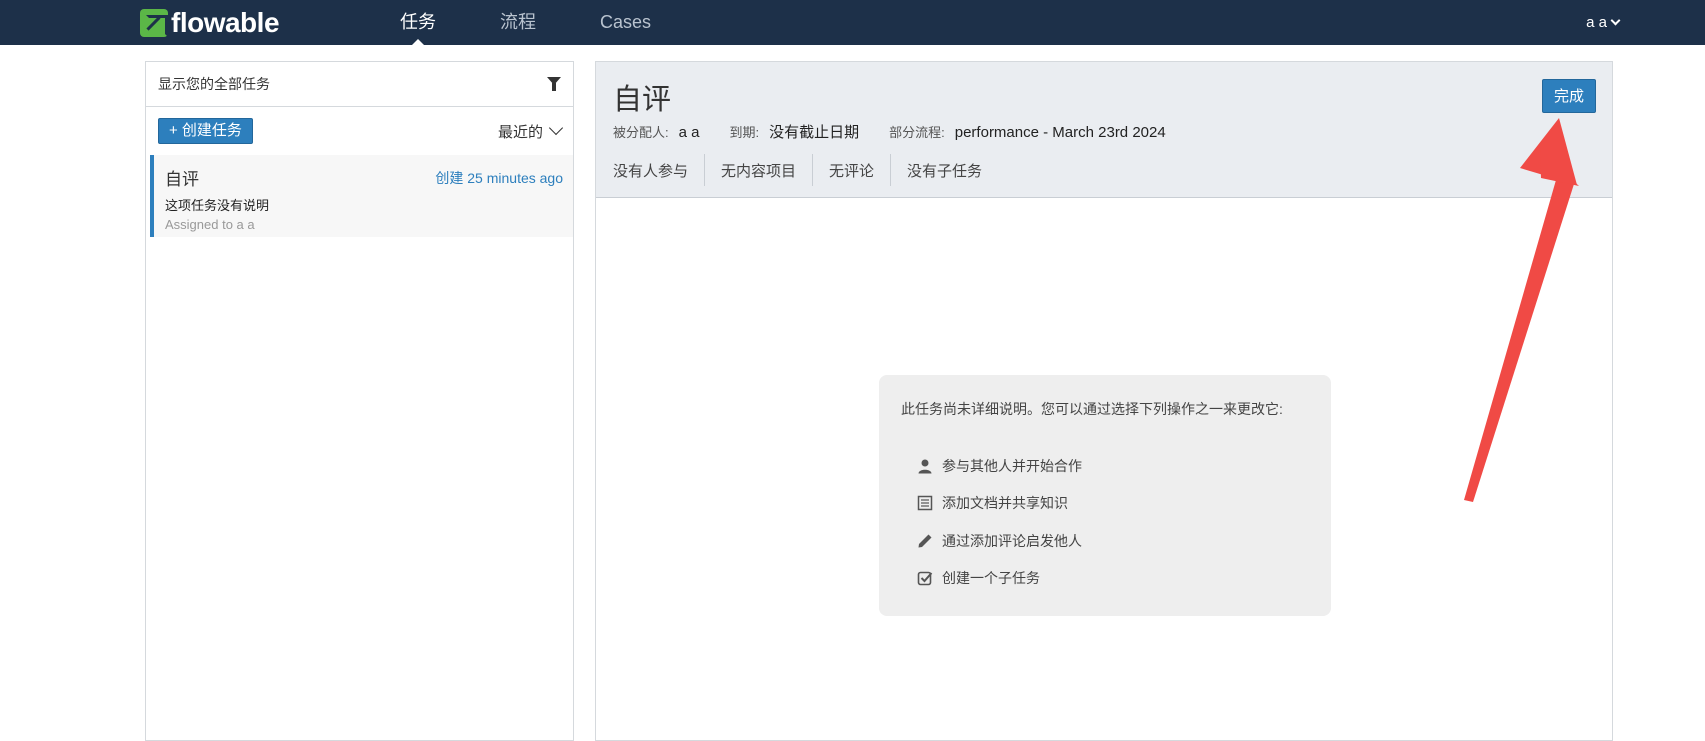  Describe the element at coordinates (1005, 503) in the screenshot. I see `help-action-label: 添加文档并共享知识` at that location.